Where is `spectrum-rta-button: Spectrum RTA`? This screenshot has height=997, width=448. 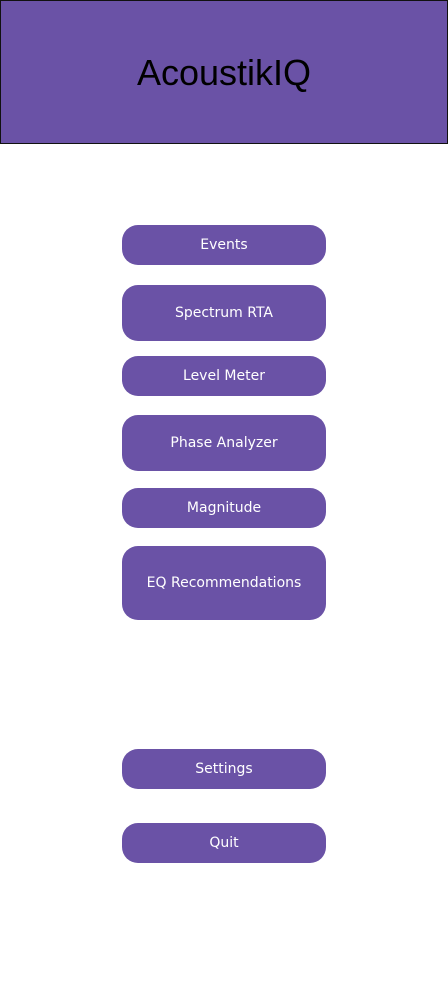 spectrum-rta-button: Spectrum RTA is located at coordinates (224, 313).